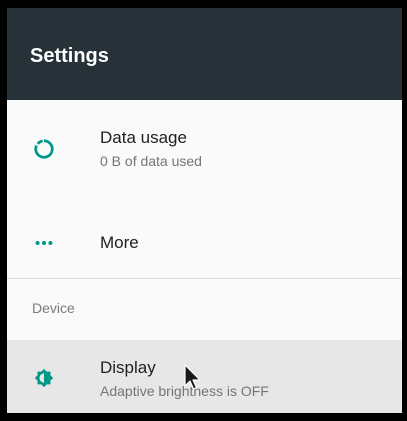  Describe the element at coordinates (143, 137) in the screenshot. I see `settings-item-title: Data usage` at that location.